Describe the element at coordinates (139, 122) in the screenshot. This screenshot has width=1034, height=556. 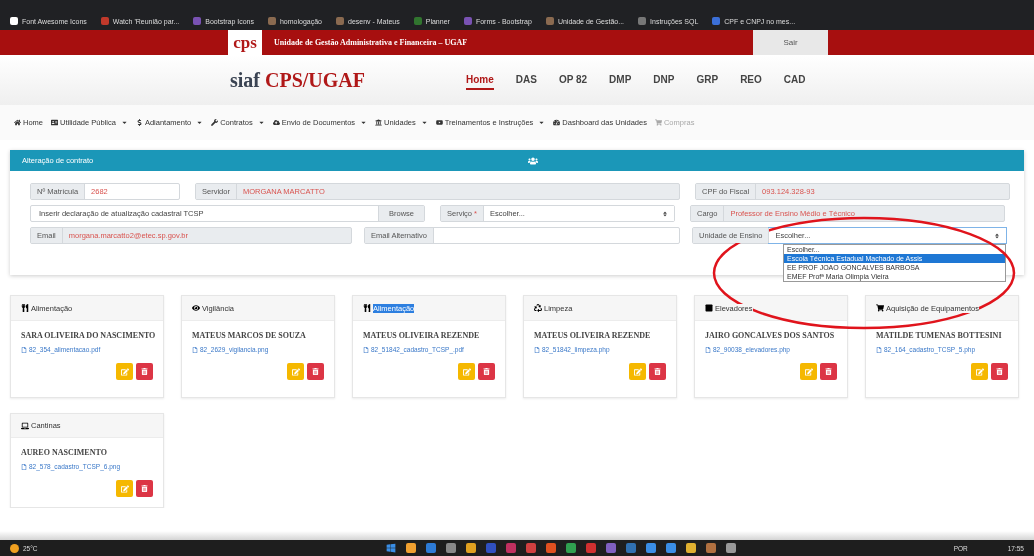
I see `dollar-icon` at that location.